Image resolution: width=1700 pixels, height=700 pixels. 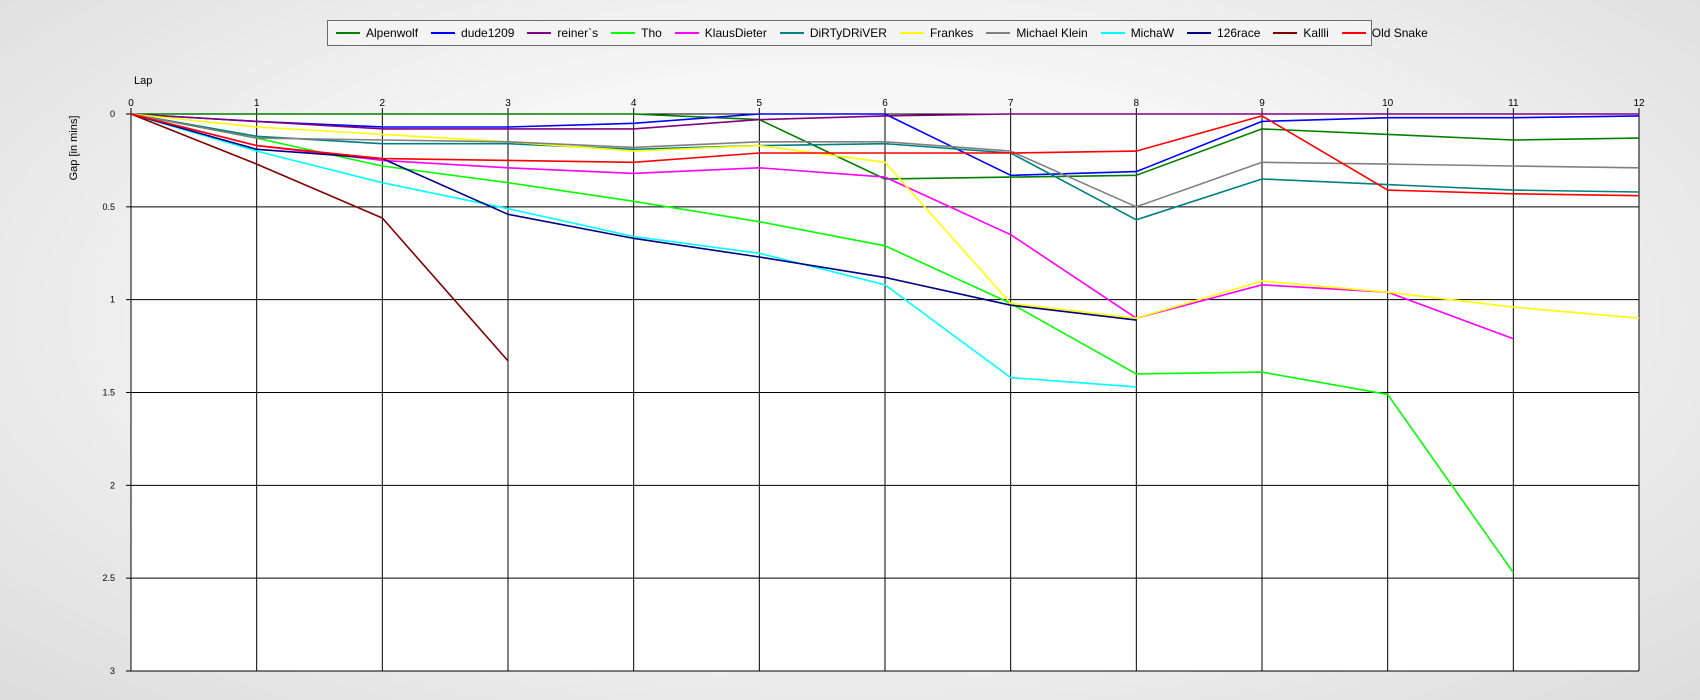 I want to click on y-tick-label: 0, so click(x=112, y=114).